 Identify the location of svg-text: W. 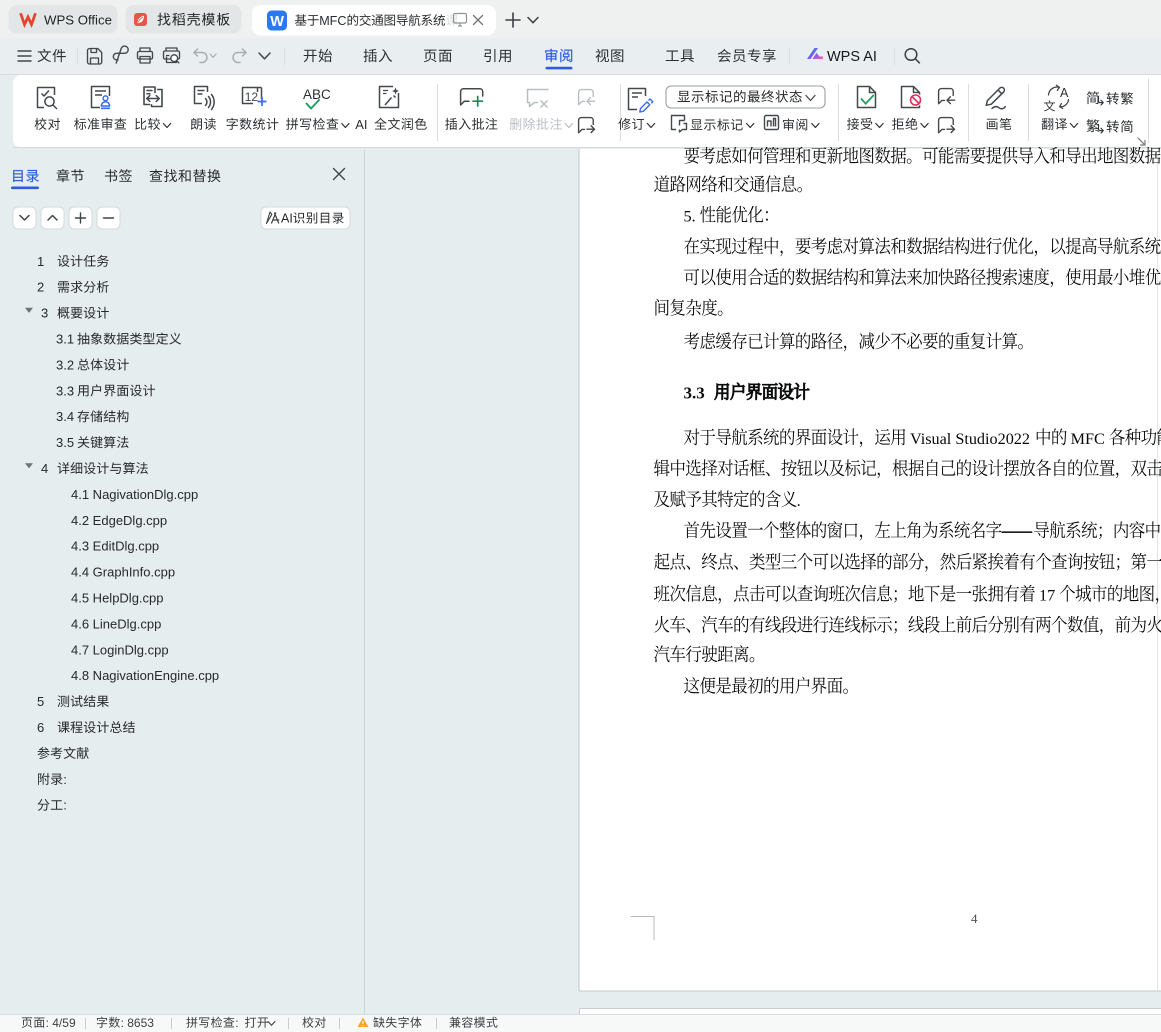
(277, 22).